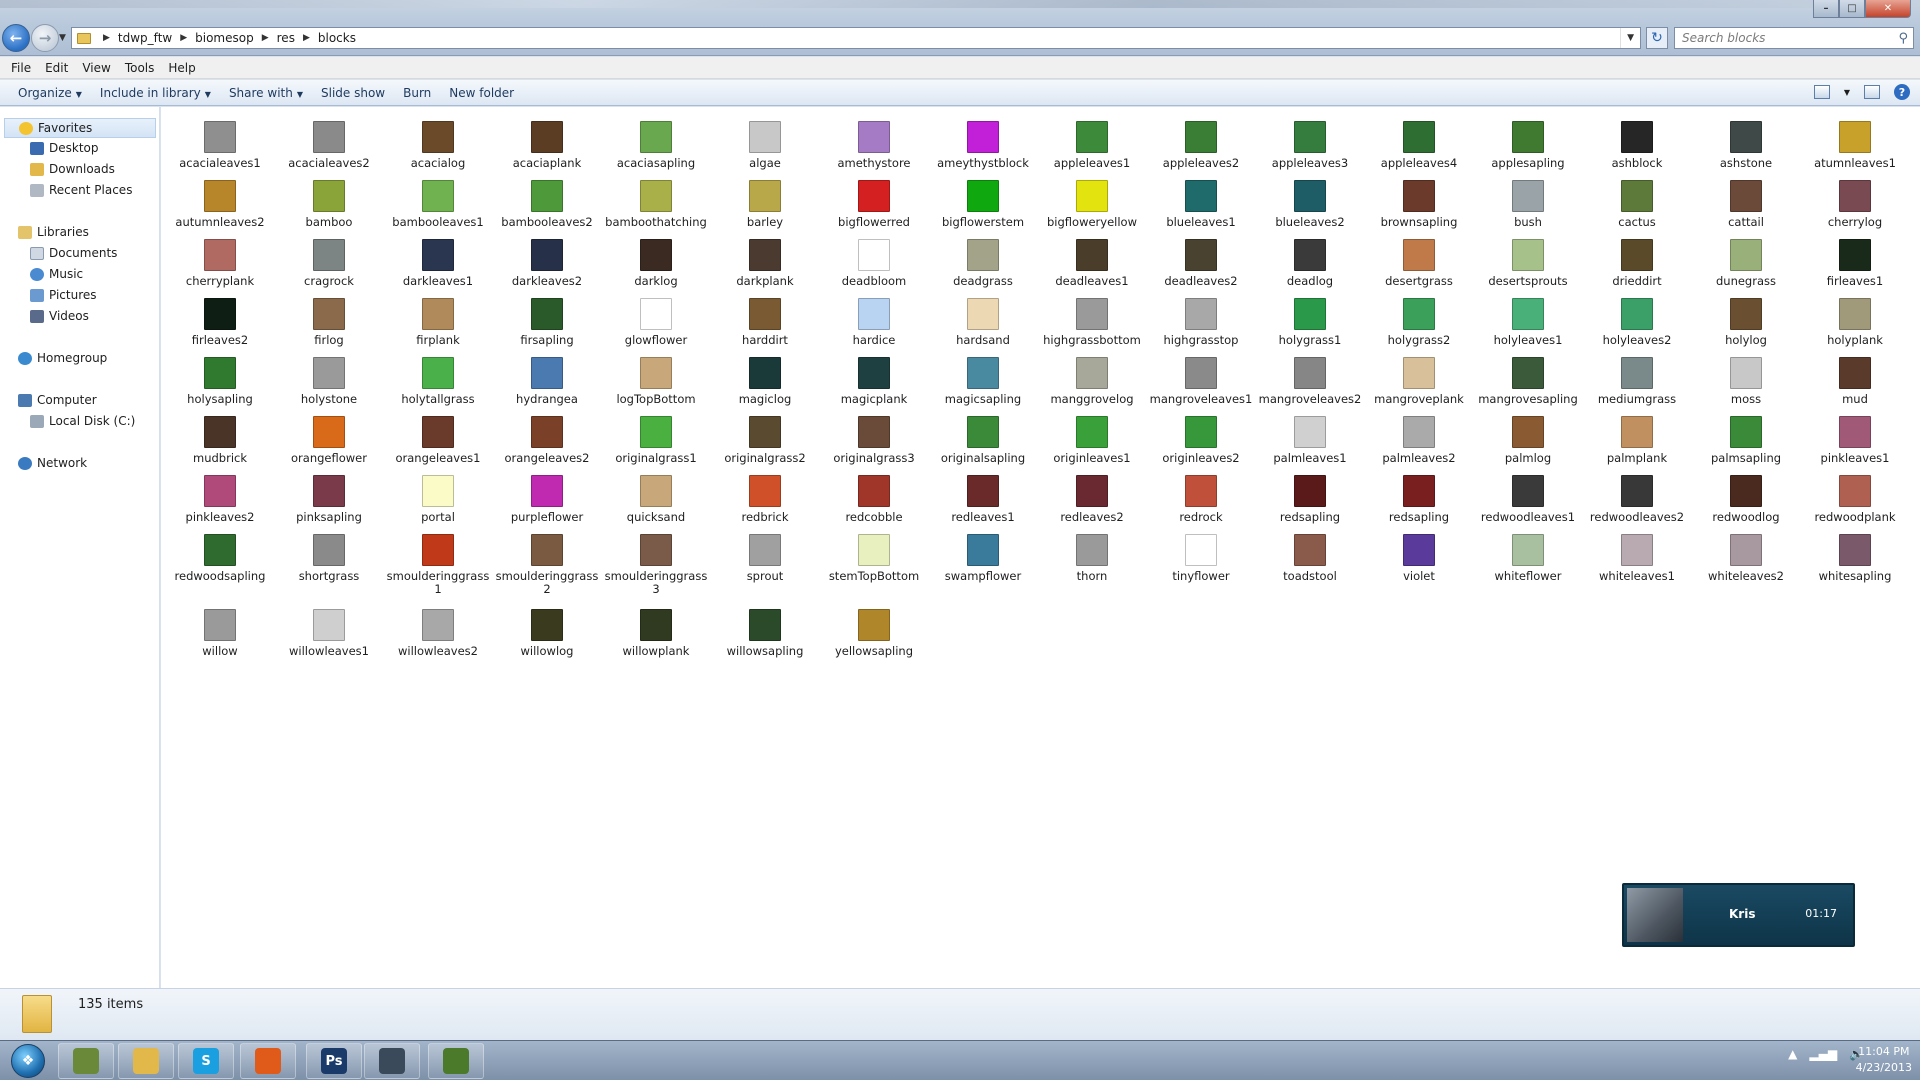 The image size is (1920, 1080). Describe the element at coordinates (80, 128) in the screenshot. I see `nav-favorites: Favorites` at that location.